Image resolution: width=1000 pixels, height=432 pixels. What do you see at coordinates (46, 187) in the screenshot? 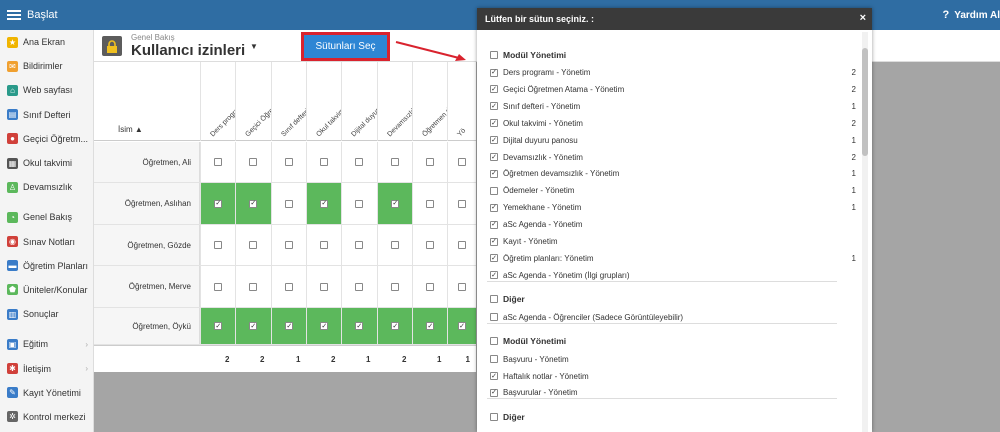
I see `sidebar-item: ♙ Devamsızlık` at bounding box center [46, 187].